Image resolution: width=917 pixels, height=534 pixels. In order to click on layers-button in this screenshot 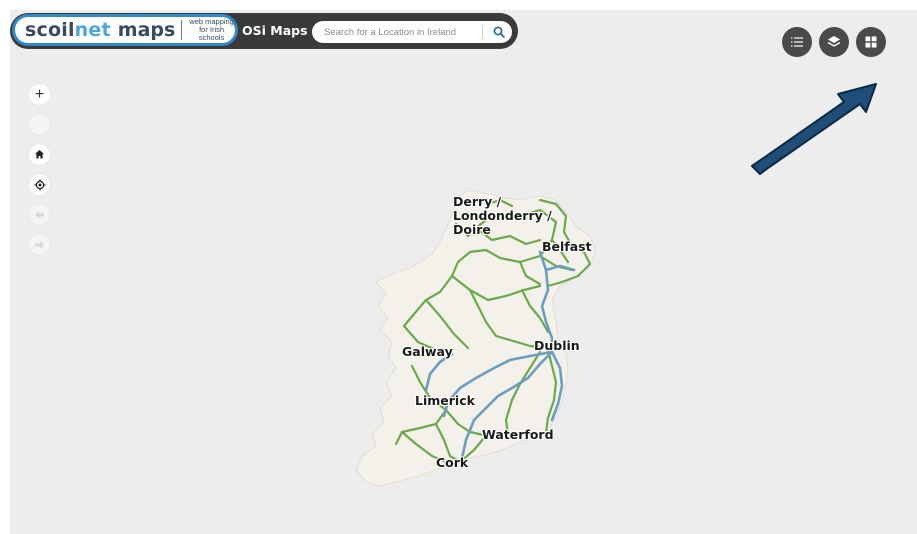, I will do `click(834, 42)`.